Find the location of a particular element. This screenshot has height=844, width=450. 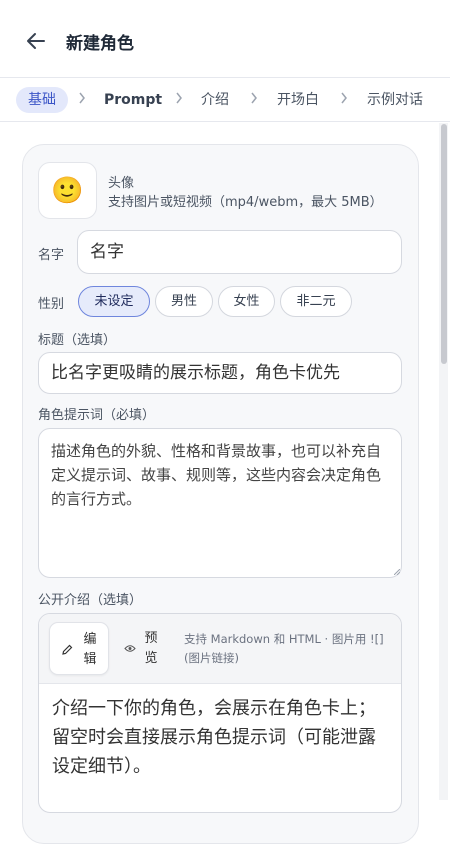

public-intro-label: 公开介绍（选填） is located at coordinates (90, 600).